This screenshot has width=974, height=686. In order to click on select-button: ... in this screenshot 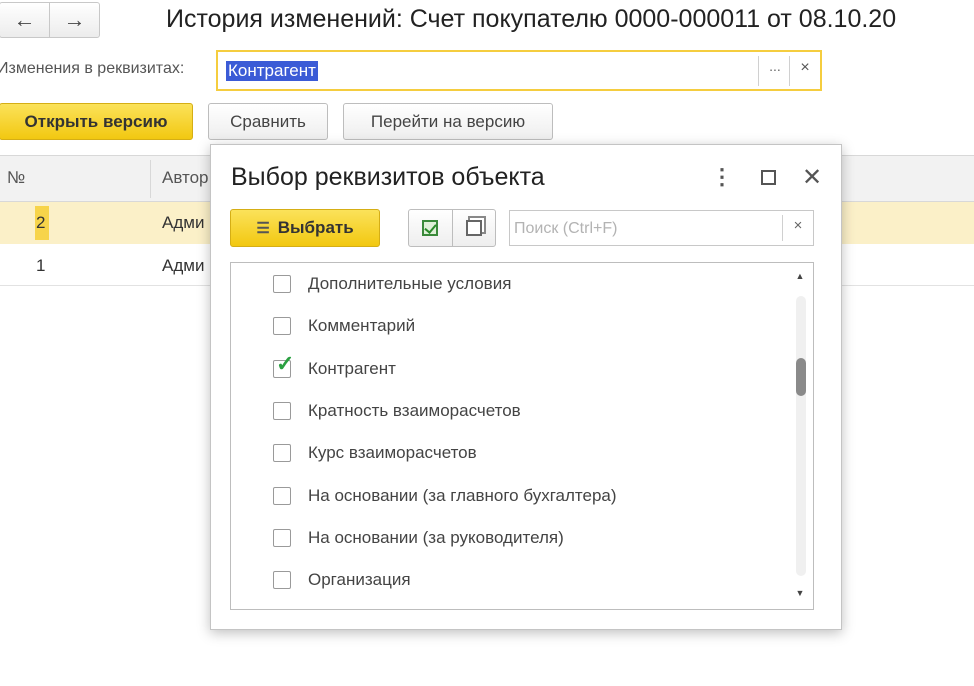, I will do `click(775, 66)`.